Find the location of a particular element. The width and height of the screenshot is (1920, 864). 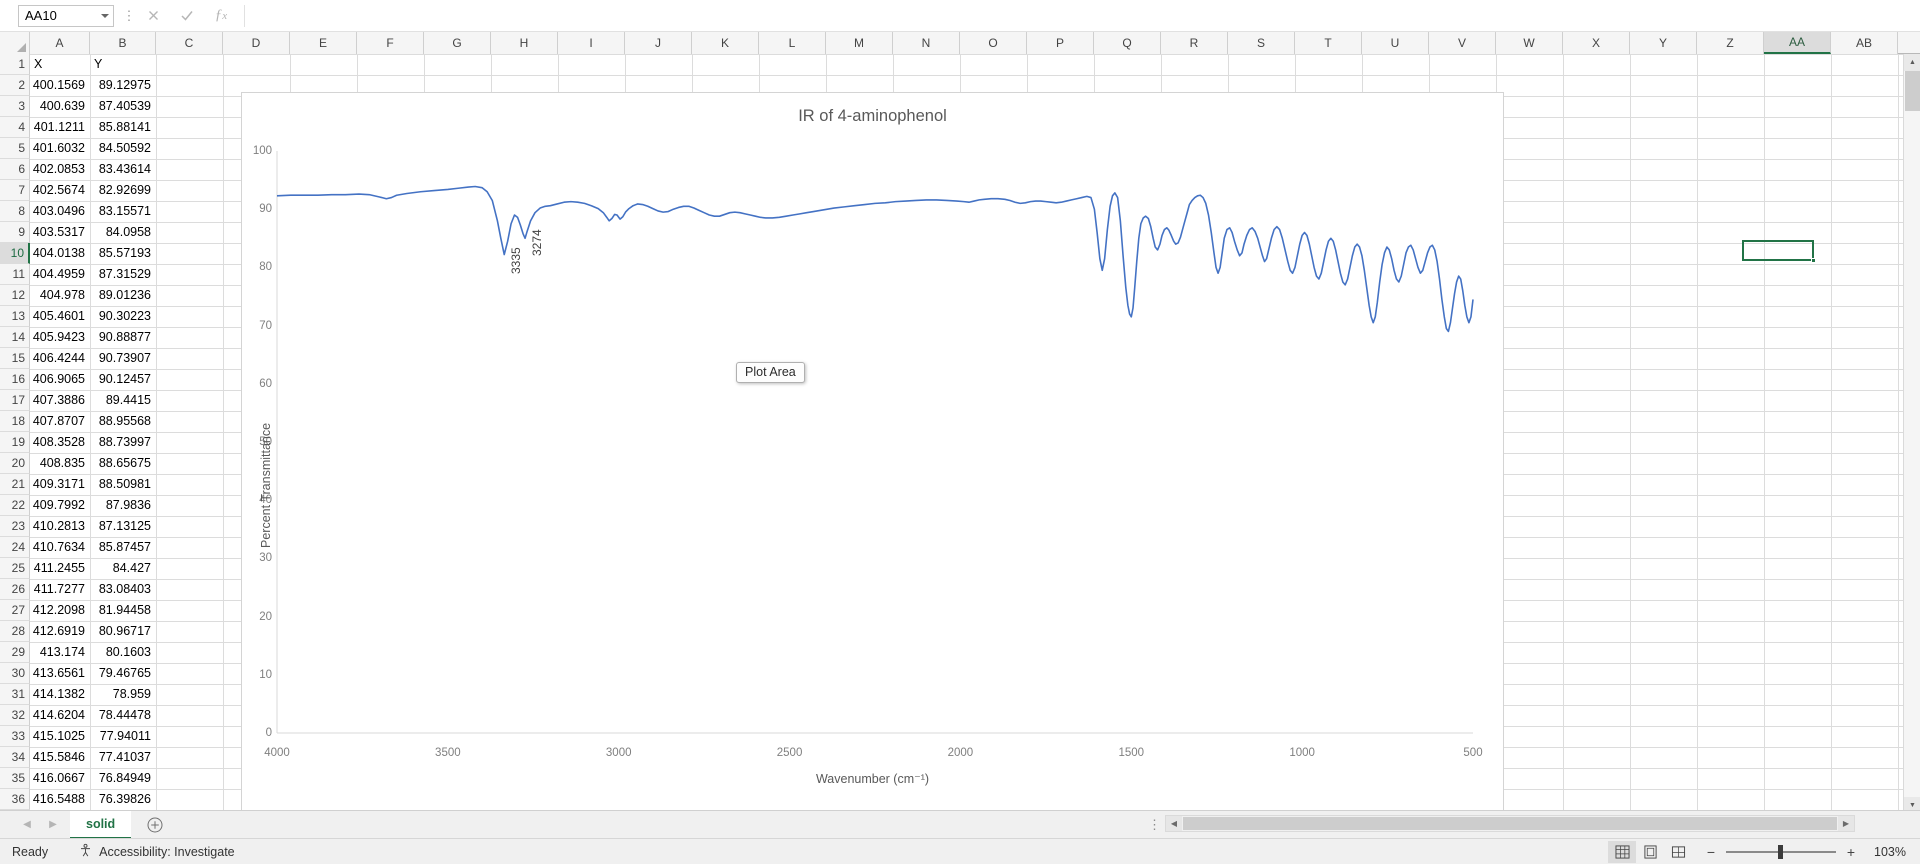

cell-A32: 414.6204 is located at coordinates (60, 715).